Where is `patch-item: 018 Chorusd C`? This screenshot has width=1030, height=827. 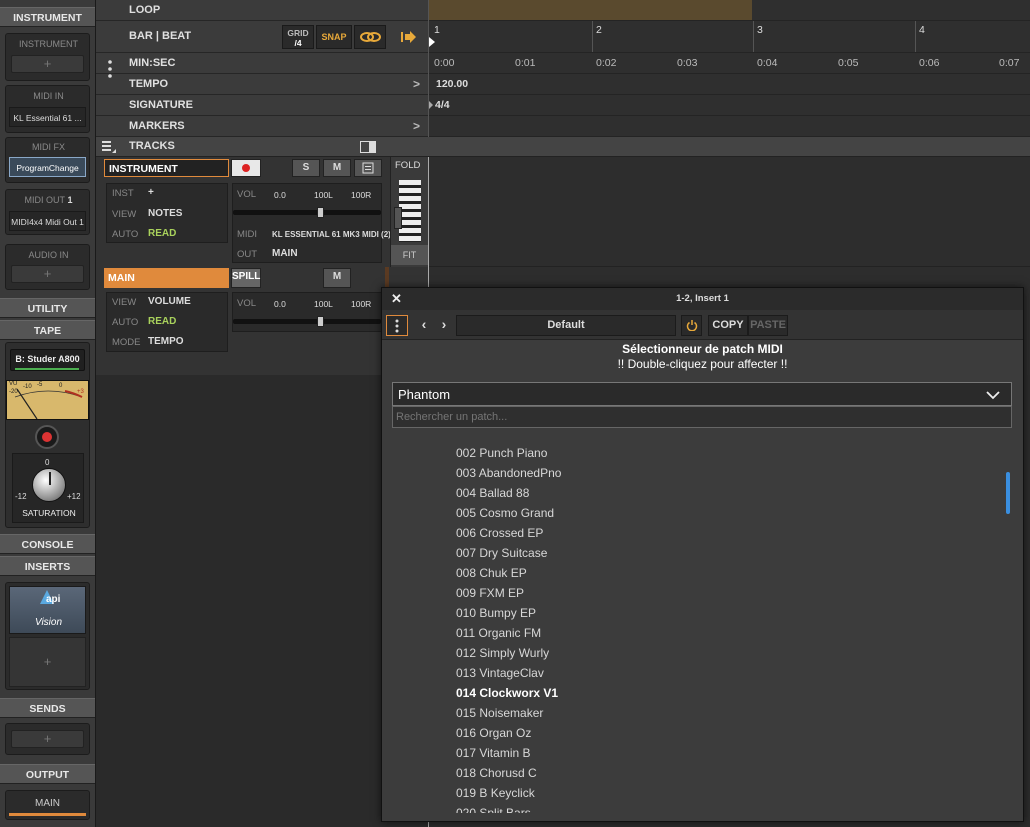 patch-item: 018 Chorusd C is located at coordinates (496, 773).